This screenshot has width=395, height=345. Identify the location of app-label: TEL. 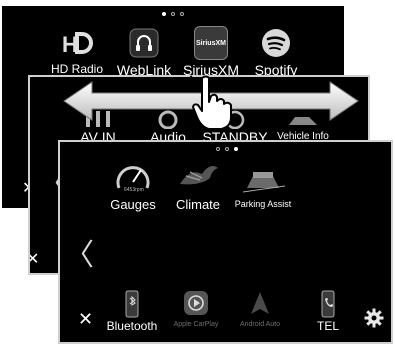
(327, 326).